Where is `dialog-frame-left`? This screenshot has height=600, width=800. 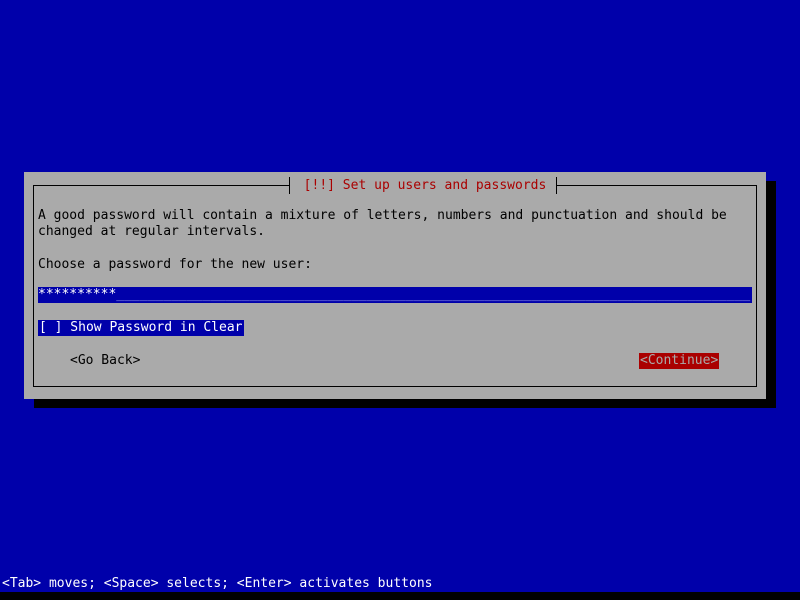 dialog-frame-left is located at coordinates (33, 286).